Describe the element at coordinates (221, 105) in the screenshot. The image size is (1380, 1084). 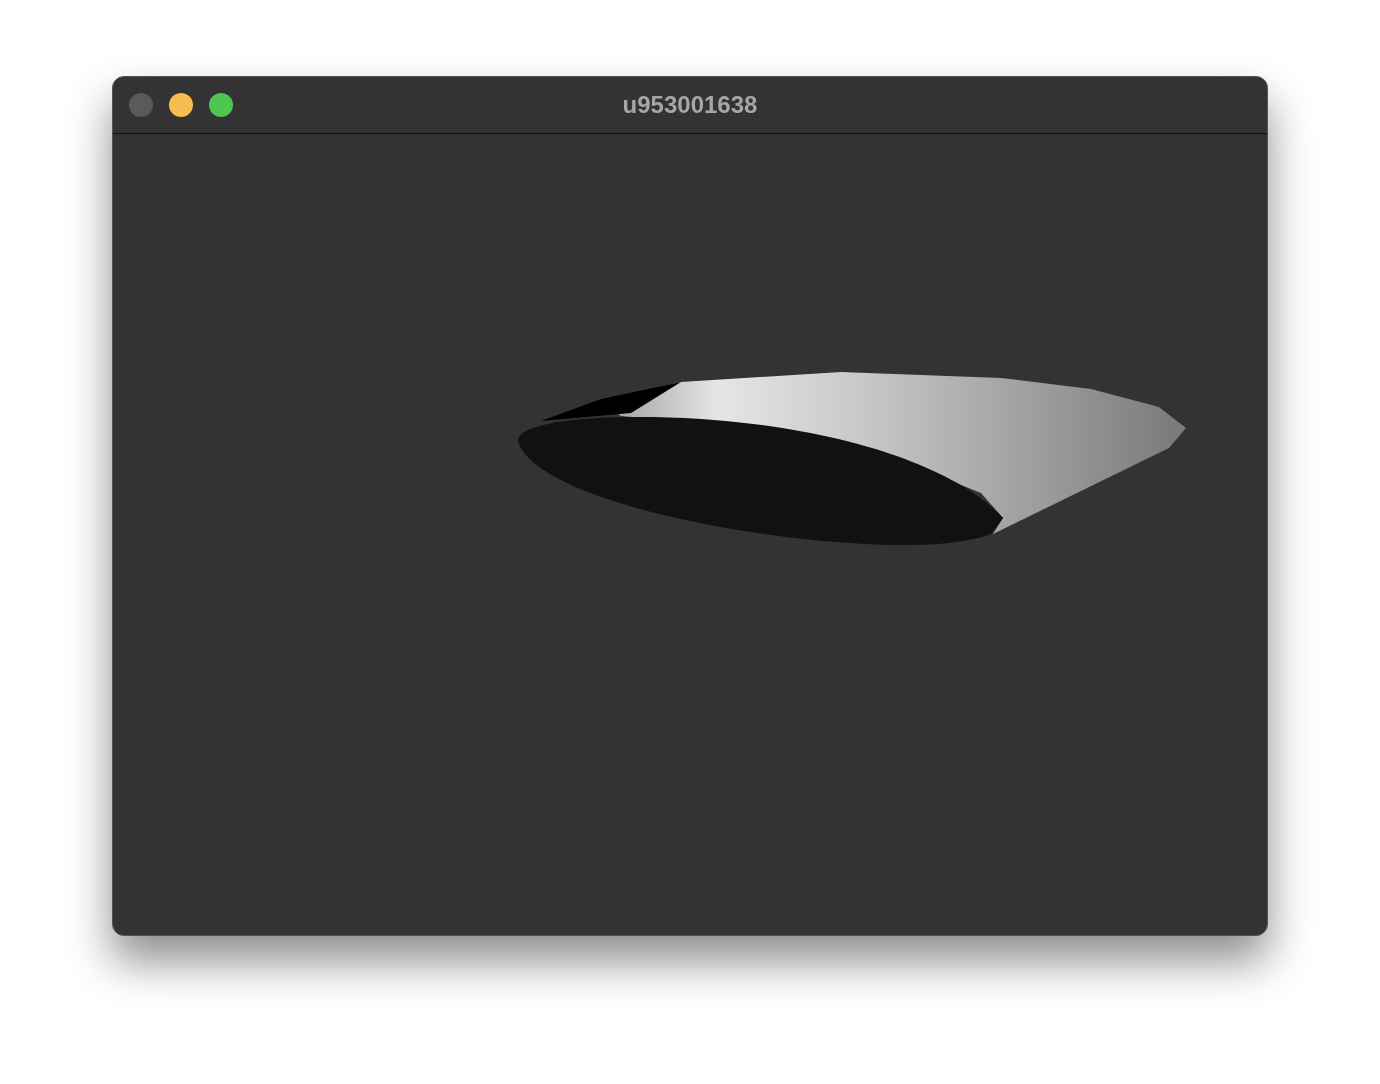
I see `zoom-button` at that location.